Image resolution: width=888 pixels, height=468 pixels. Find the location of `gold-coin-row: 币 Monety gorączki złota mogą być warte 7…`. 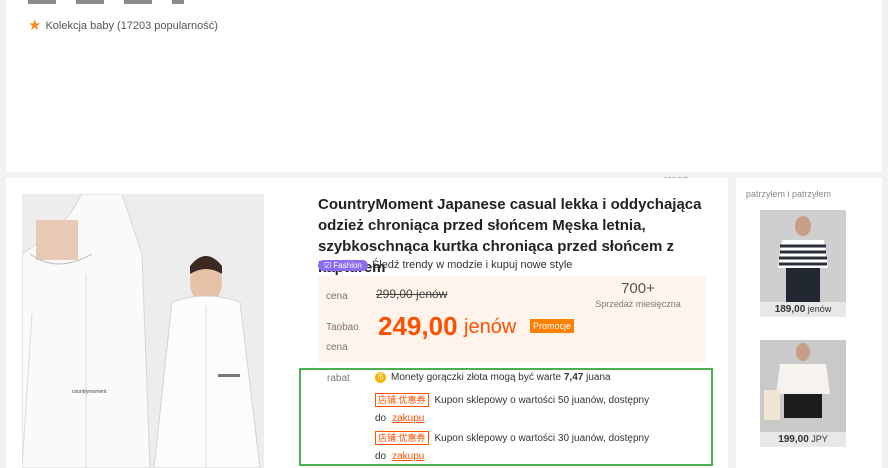

gold-coin-row: 币 Monety gorączki złota mogą być warte 7… is located at coordinates (493, 377).